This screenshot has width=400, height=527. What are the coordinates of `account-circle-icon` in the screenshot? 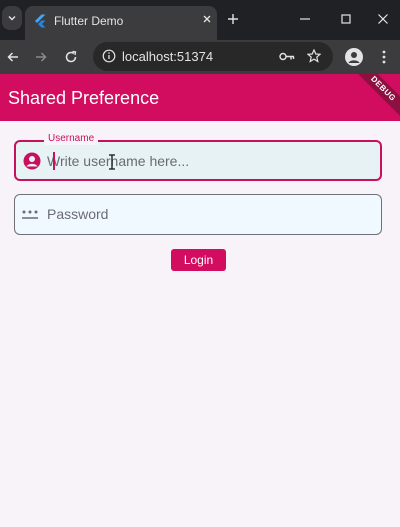 It's located at (32, 161).